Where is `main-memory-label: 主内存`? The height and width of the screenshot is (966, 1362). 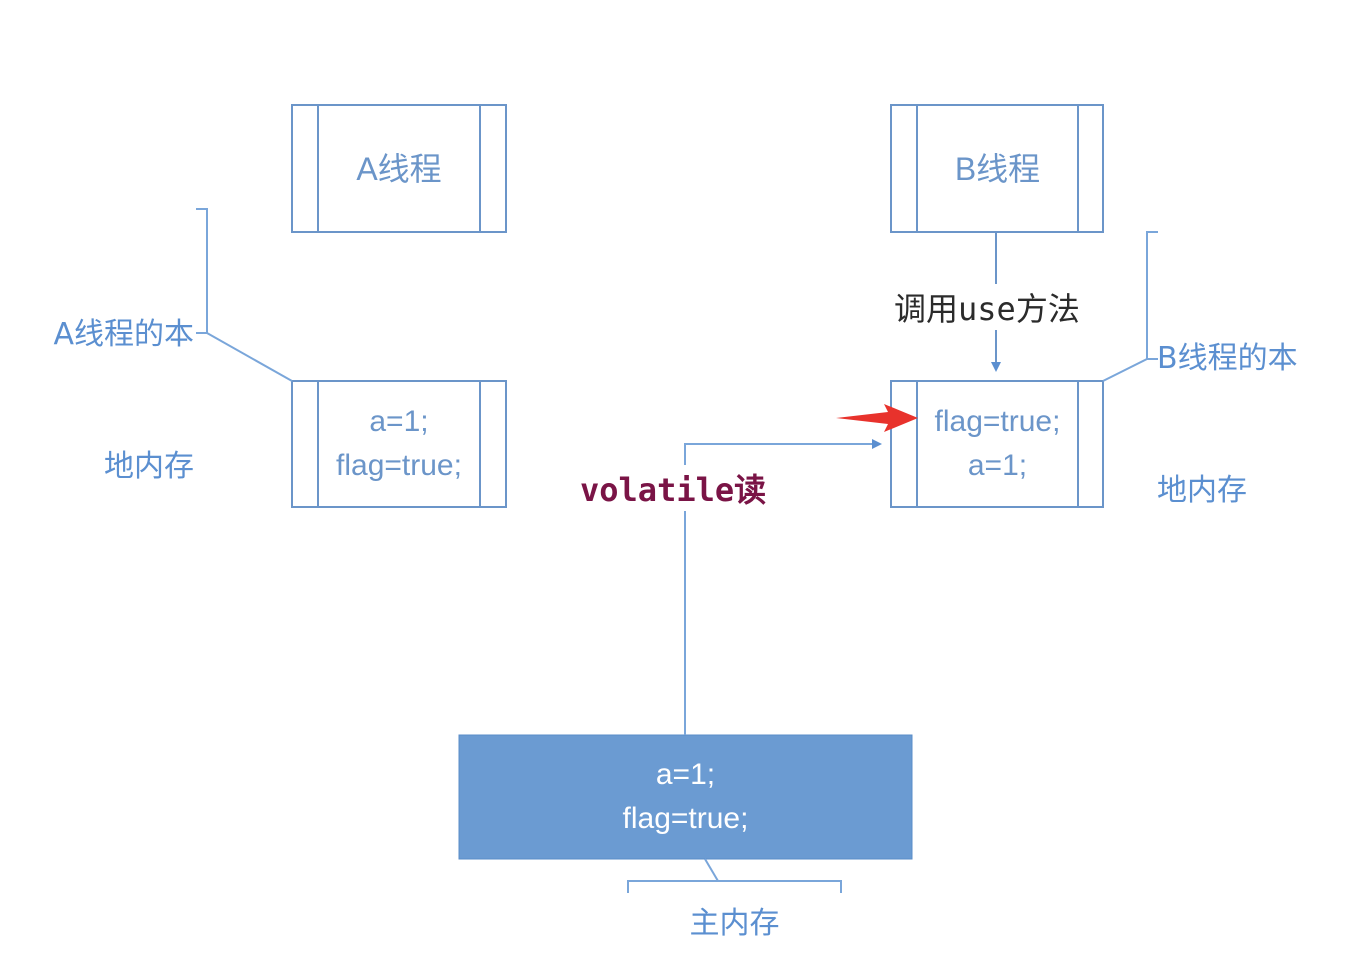 main-memory-label: 主内存 is located at coordinates (734, 923).